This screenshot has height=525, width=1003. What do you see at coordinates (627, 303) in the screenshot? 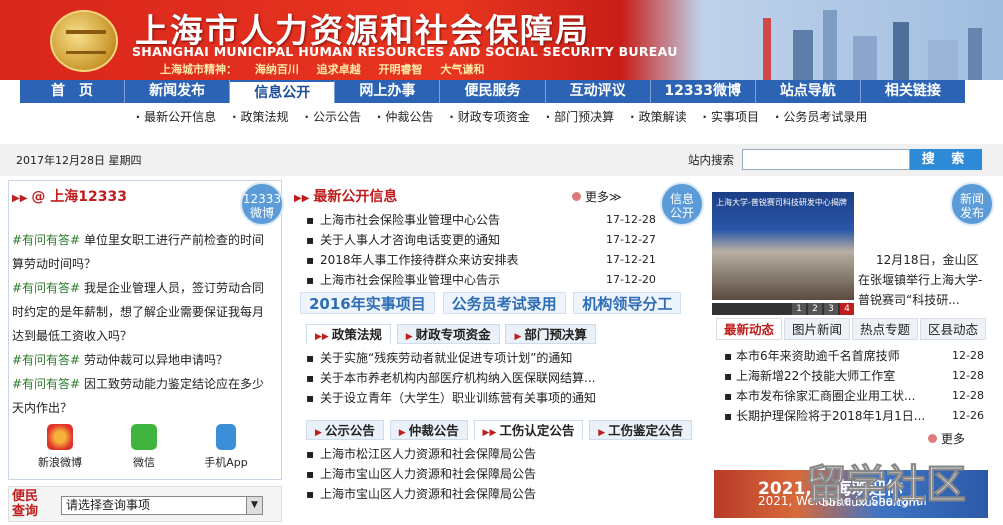
I see `feature-link: 机构领导分工` at bounding box center [627, 303].